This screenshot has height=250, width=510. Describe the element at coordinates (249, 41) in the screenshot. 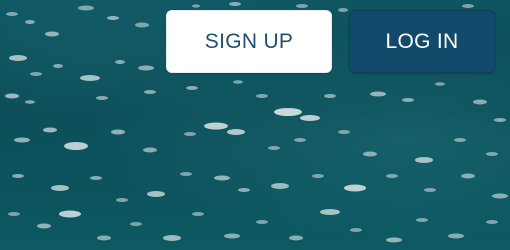

I see `sign-up-button: SIGN UP` at that location.